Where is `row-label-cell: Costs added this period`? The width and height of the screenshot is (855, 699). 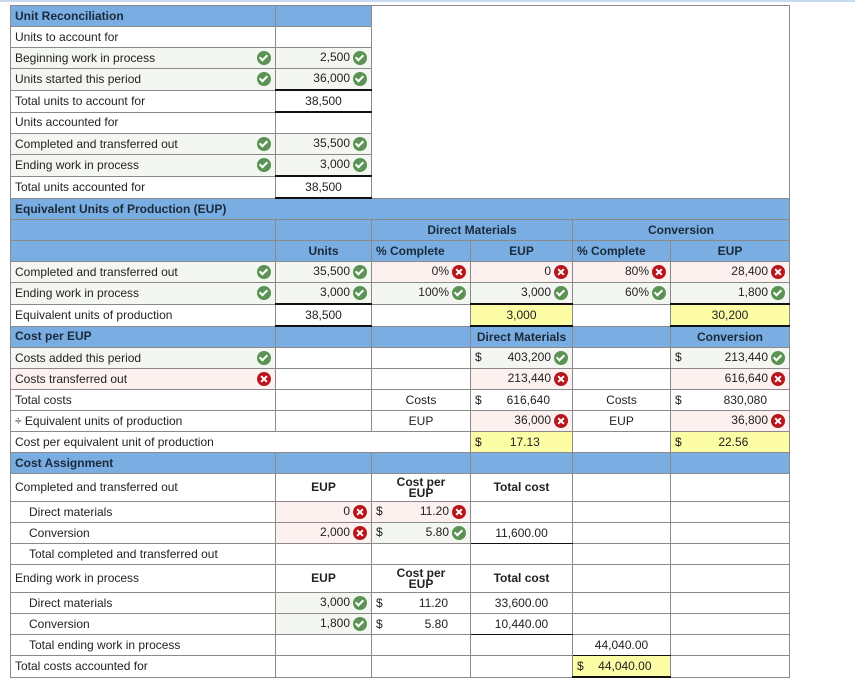
row-label-cell: Costs added this period is located at coordinates (143, 358).